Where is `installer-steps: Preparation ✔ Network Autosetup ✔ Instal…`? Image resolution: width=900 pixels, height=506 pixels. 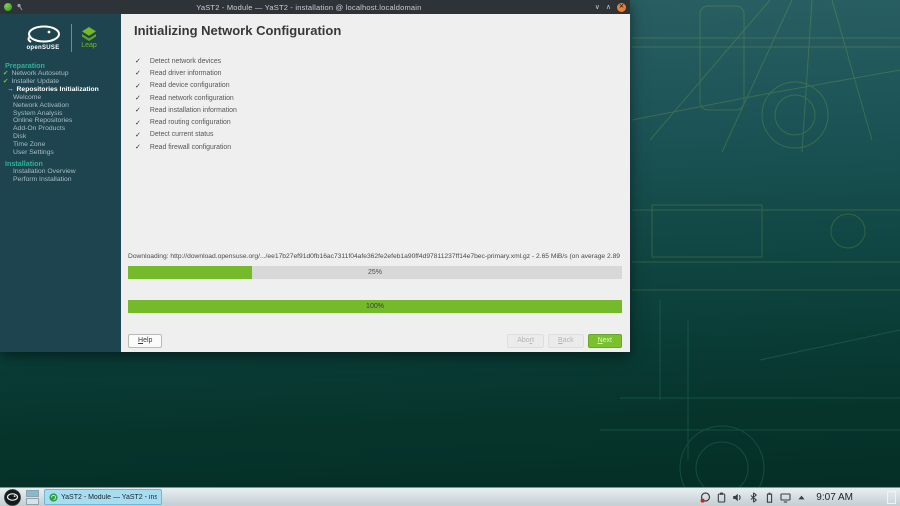 installer-steps: Preparation ✔ Network Autosetup ✔ Instal… is located at coordinates (60, 122).